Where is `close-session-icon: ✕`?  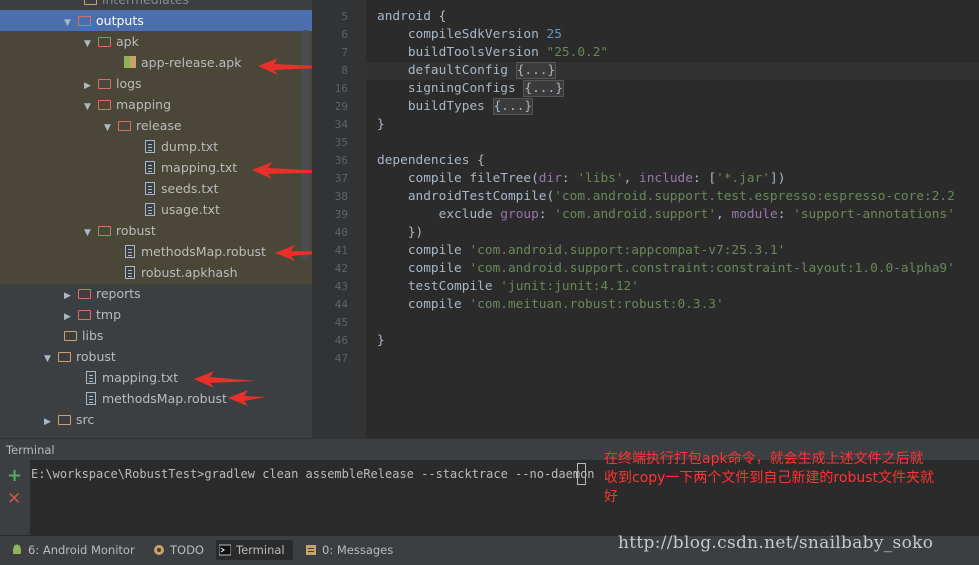 close-session-icon: ✕ is located at coordinates (14, 499).